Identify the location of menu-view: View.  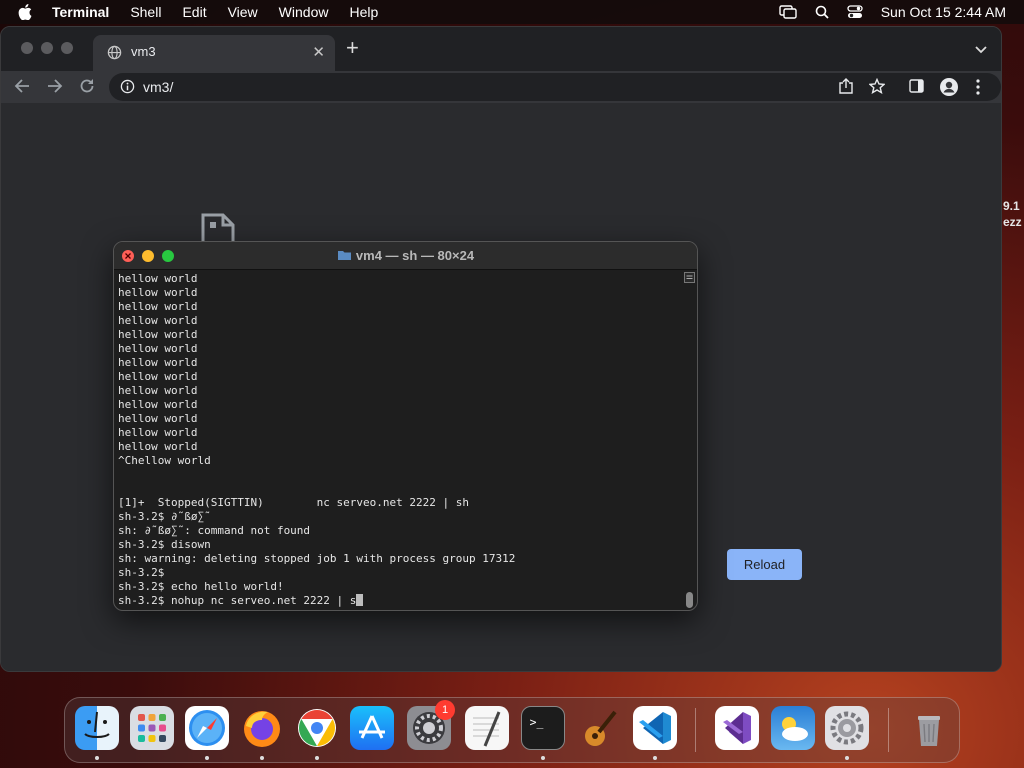
(243, 12).